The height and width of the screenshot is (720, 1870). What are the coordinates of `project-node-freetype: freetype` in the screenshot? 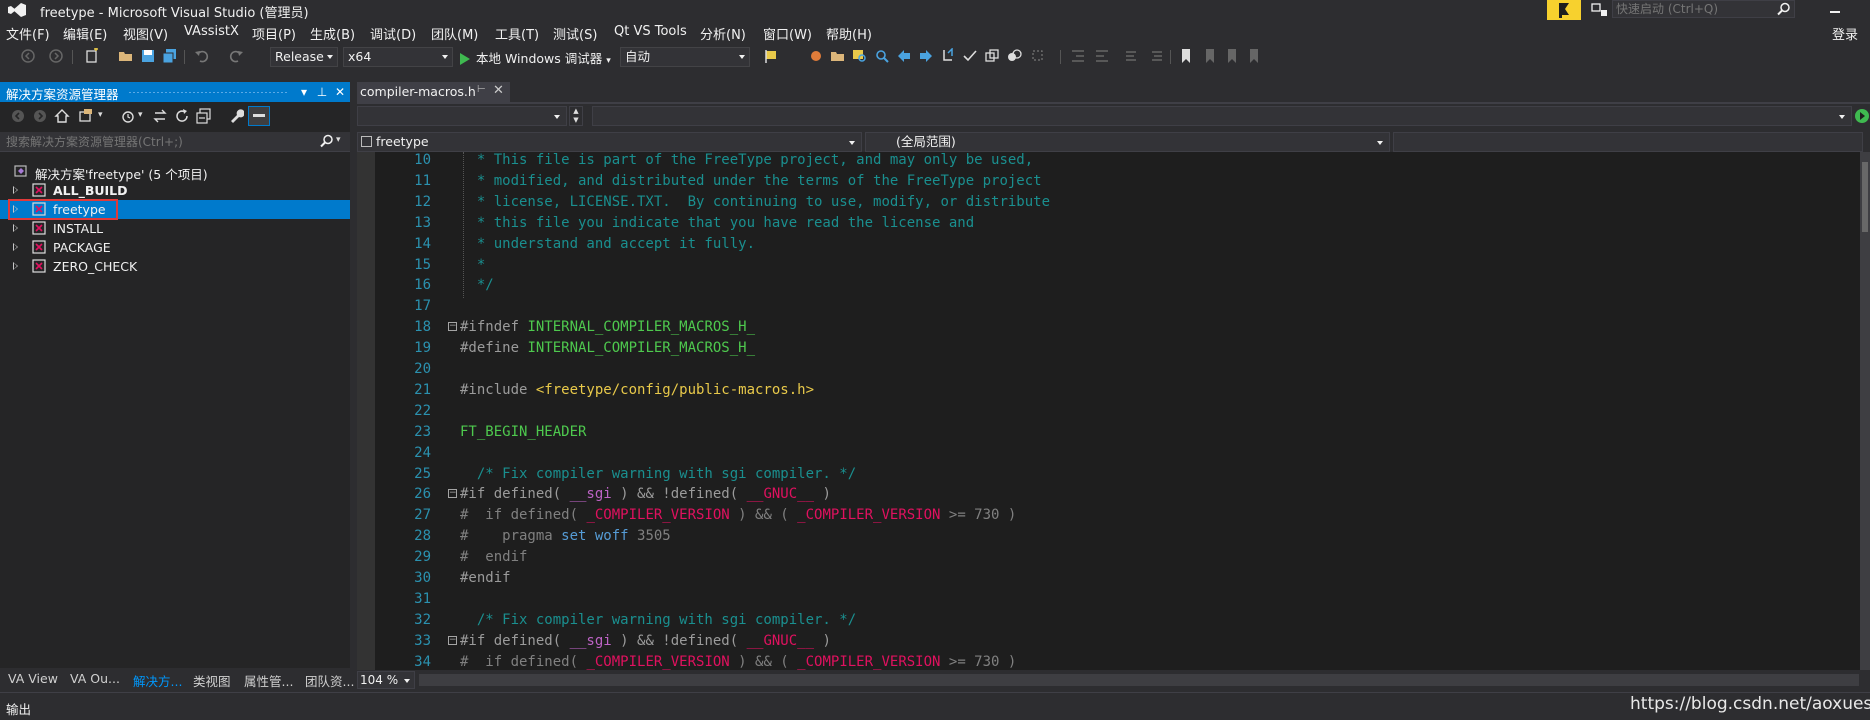 It's located at (175, 209).